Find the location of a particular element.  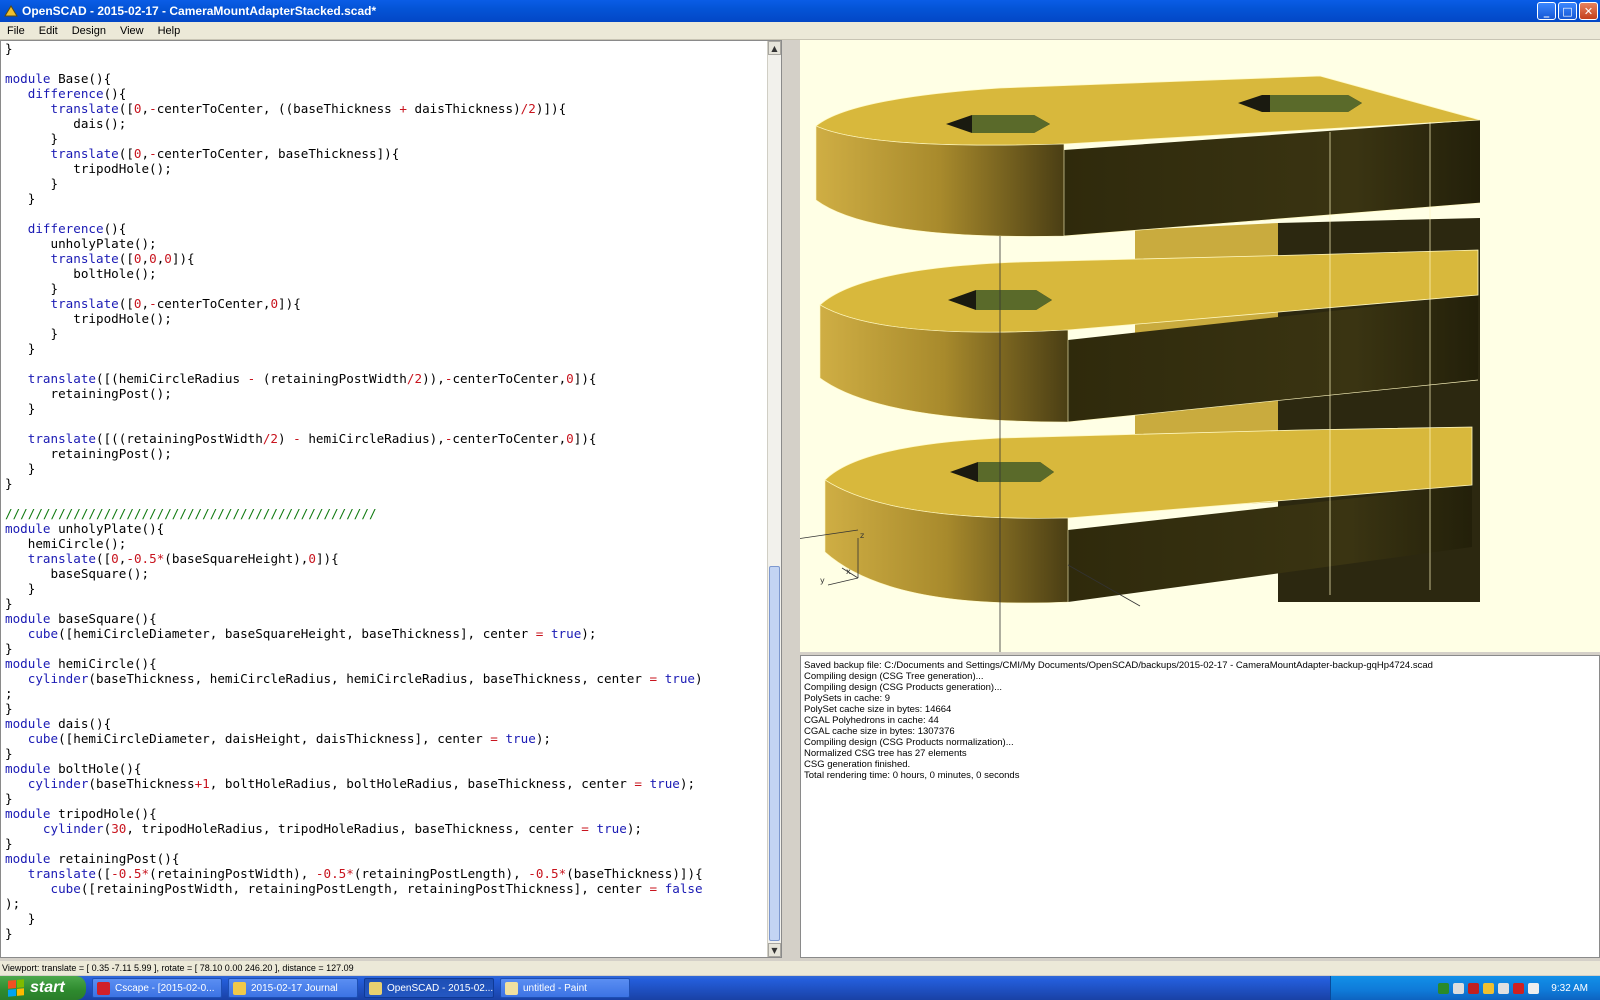

menu-view: View is located at coordinates (132, 31).